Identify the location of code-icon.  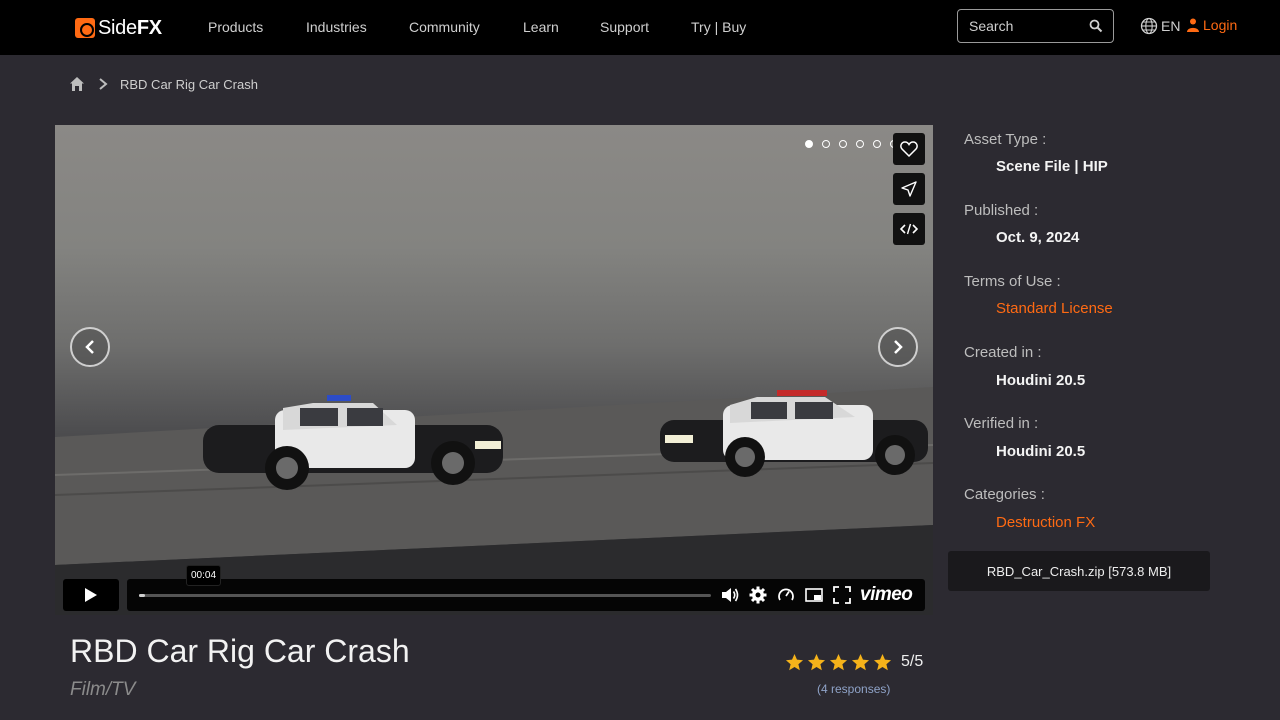
(909, 229).